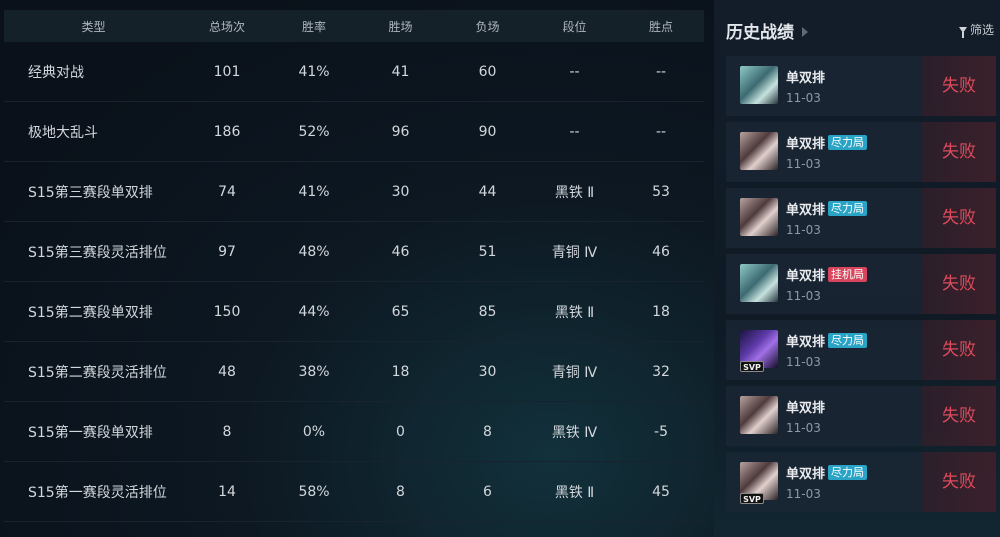 Image resolution: width=1000 pixels, height=537 pixels. Describe the element at coordinates (97, 252) in the screenshot. I see `cell-type: S15第三赛段灵活排位` at that location.